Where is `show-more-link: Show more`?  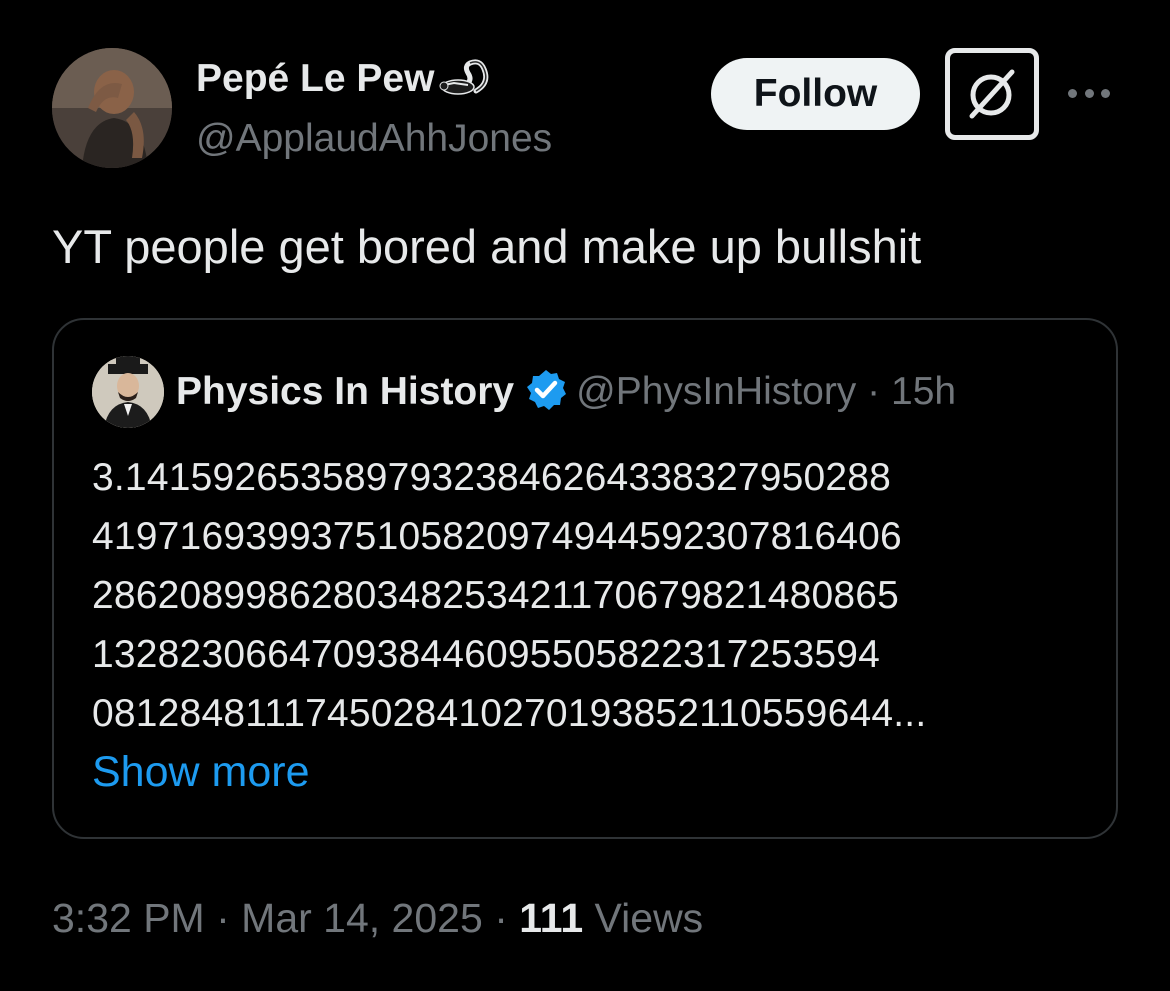 show-more-link: Show more is located at coordinates (200, 772).